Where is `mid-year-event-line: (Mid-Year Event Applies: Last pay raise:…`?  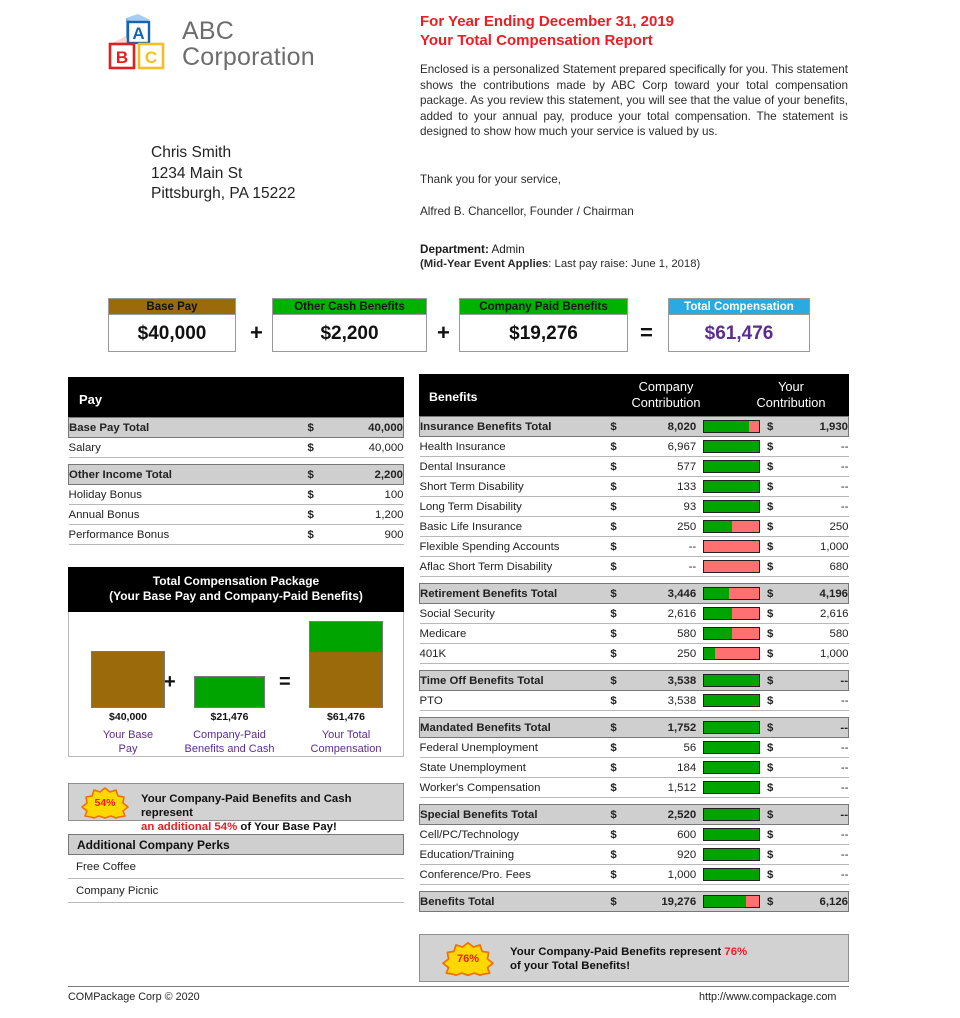 mid-year-event-line: (Mid-Year Event Applies: Last pay raise:… is located at coordinates (560, 264).